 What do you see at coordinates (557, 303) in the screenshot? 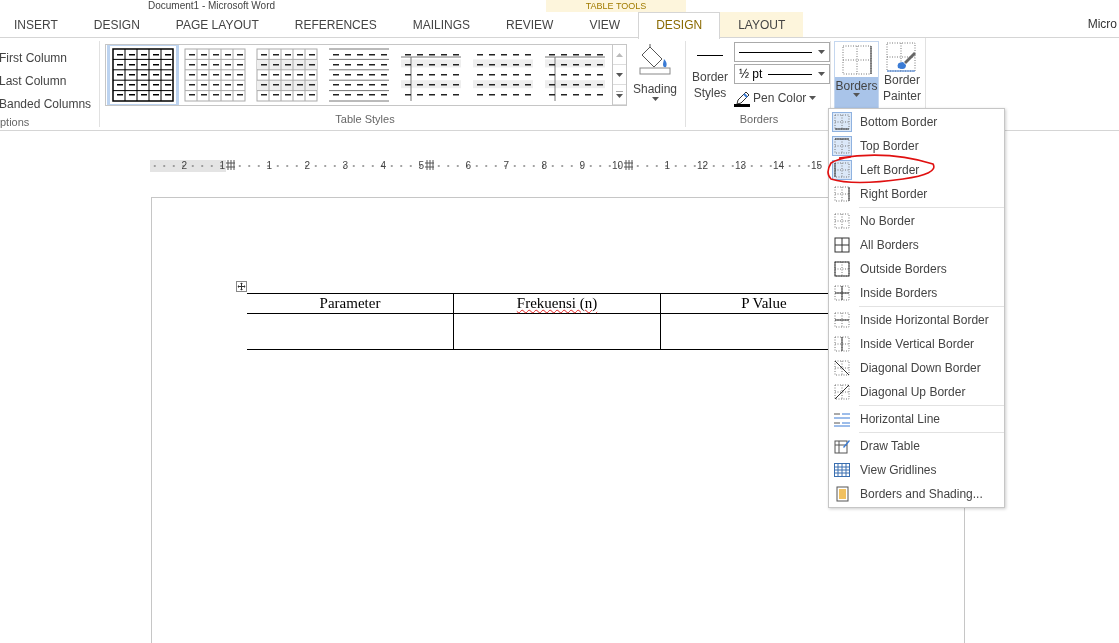
I see `cell-text: Frekuensi (n)` at bounding box center [557, 303].